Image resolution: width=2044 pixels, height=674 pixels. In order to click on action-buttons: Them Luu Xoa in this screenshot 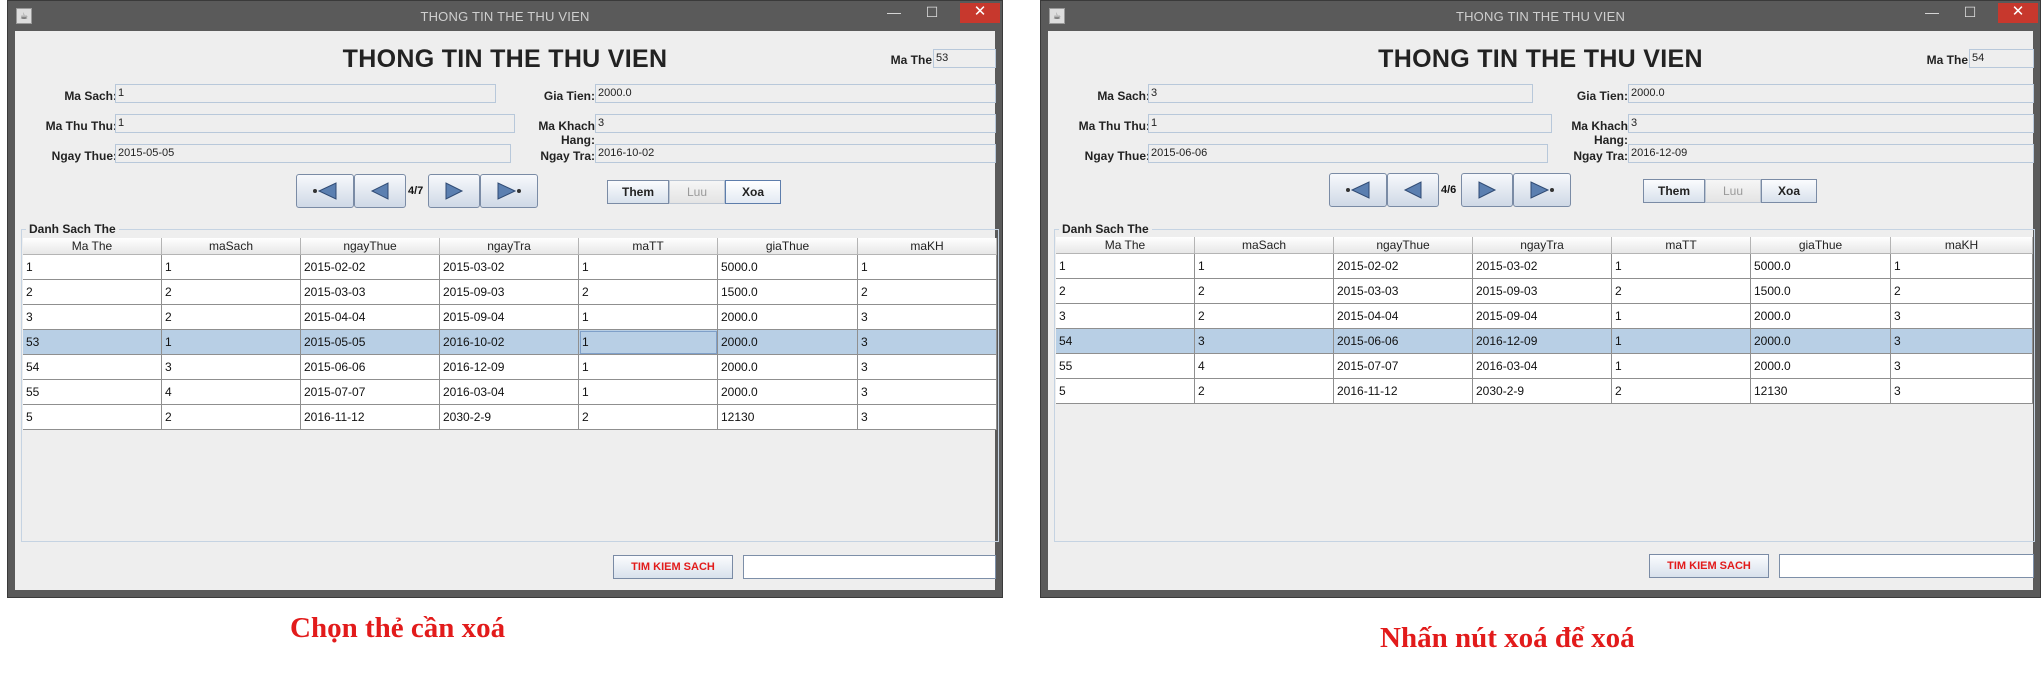, I will do `click(697, 192)`.